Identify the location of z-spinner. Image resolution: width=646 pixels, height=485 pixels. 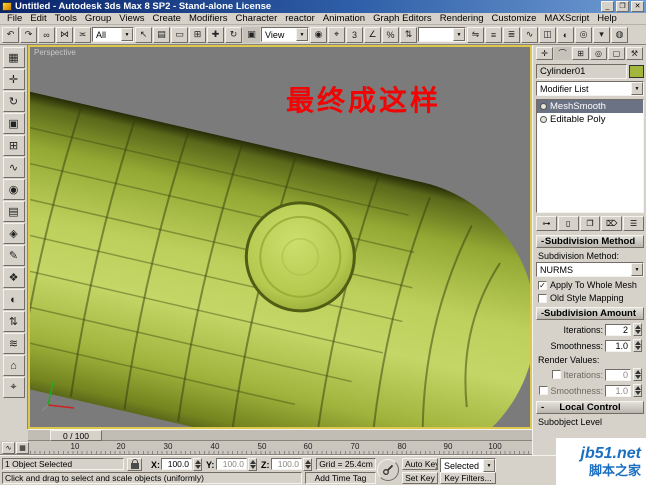
(307, 464).